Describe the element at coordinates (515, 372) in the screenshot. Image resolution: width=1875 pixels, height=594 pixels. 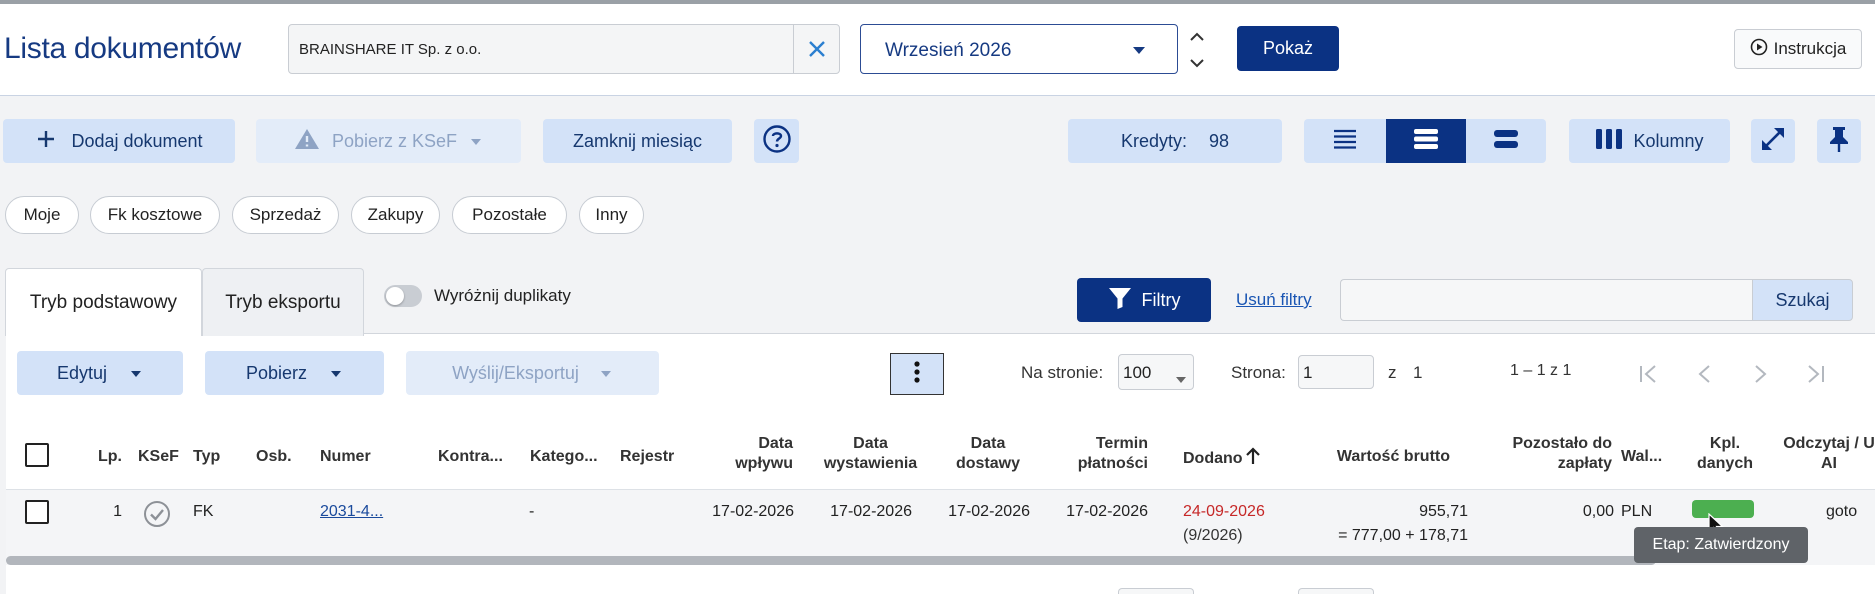
I see `send-export-label: Wyślij/Eksportuj` at that location.